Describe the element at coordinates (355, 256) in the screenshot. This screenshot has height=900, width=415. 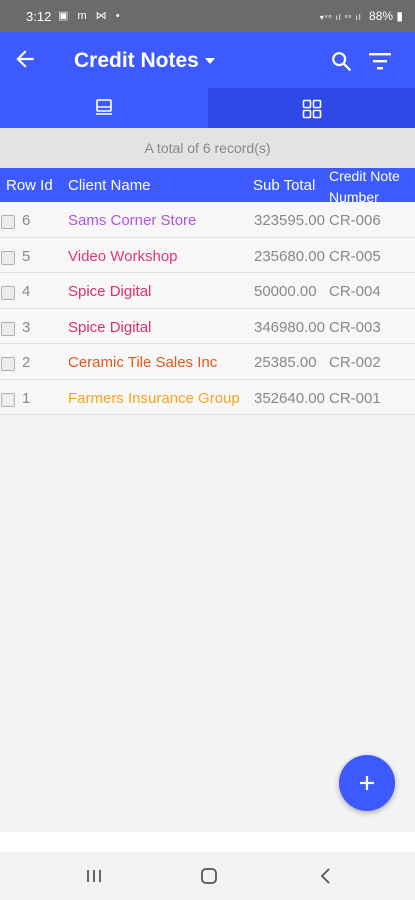
I see `credit-note-number: CR-005` at that location.